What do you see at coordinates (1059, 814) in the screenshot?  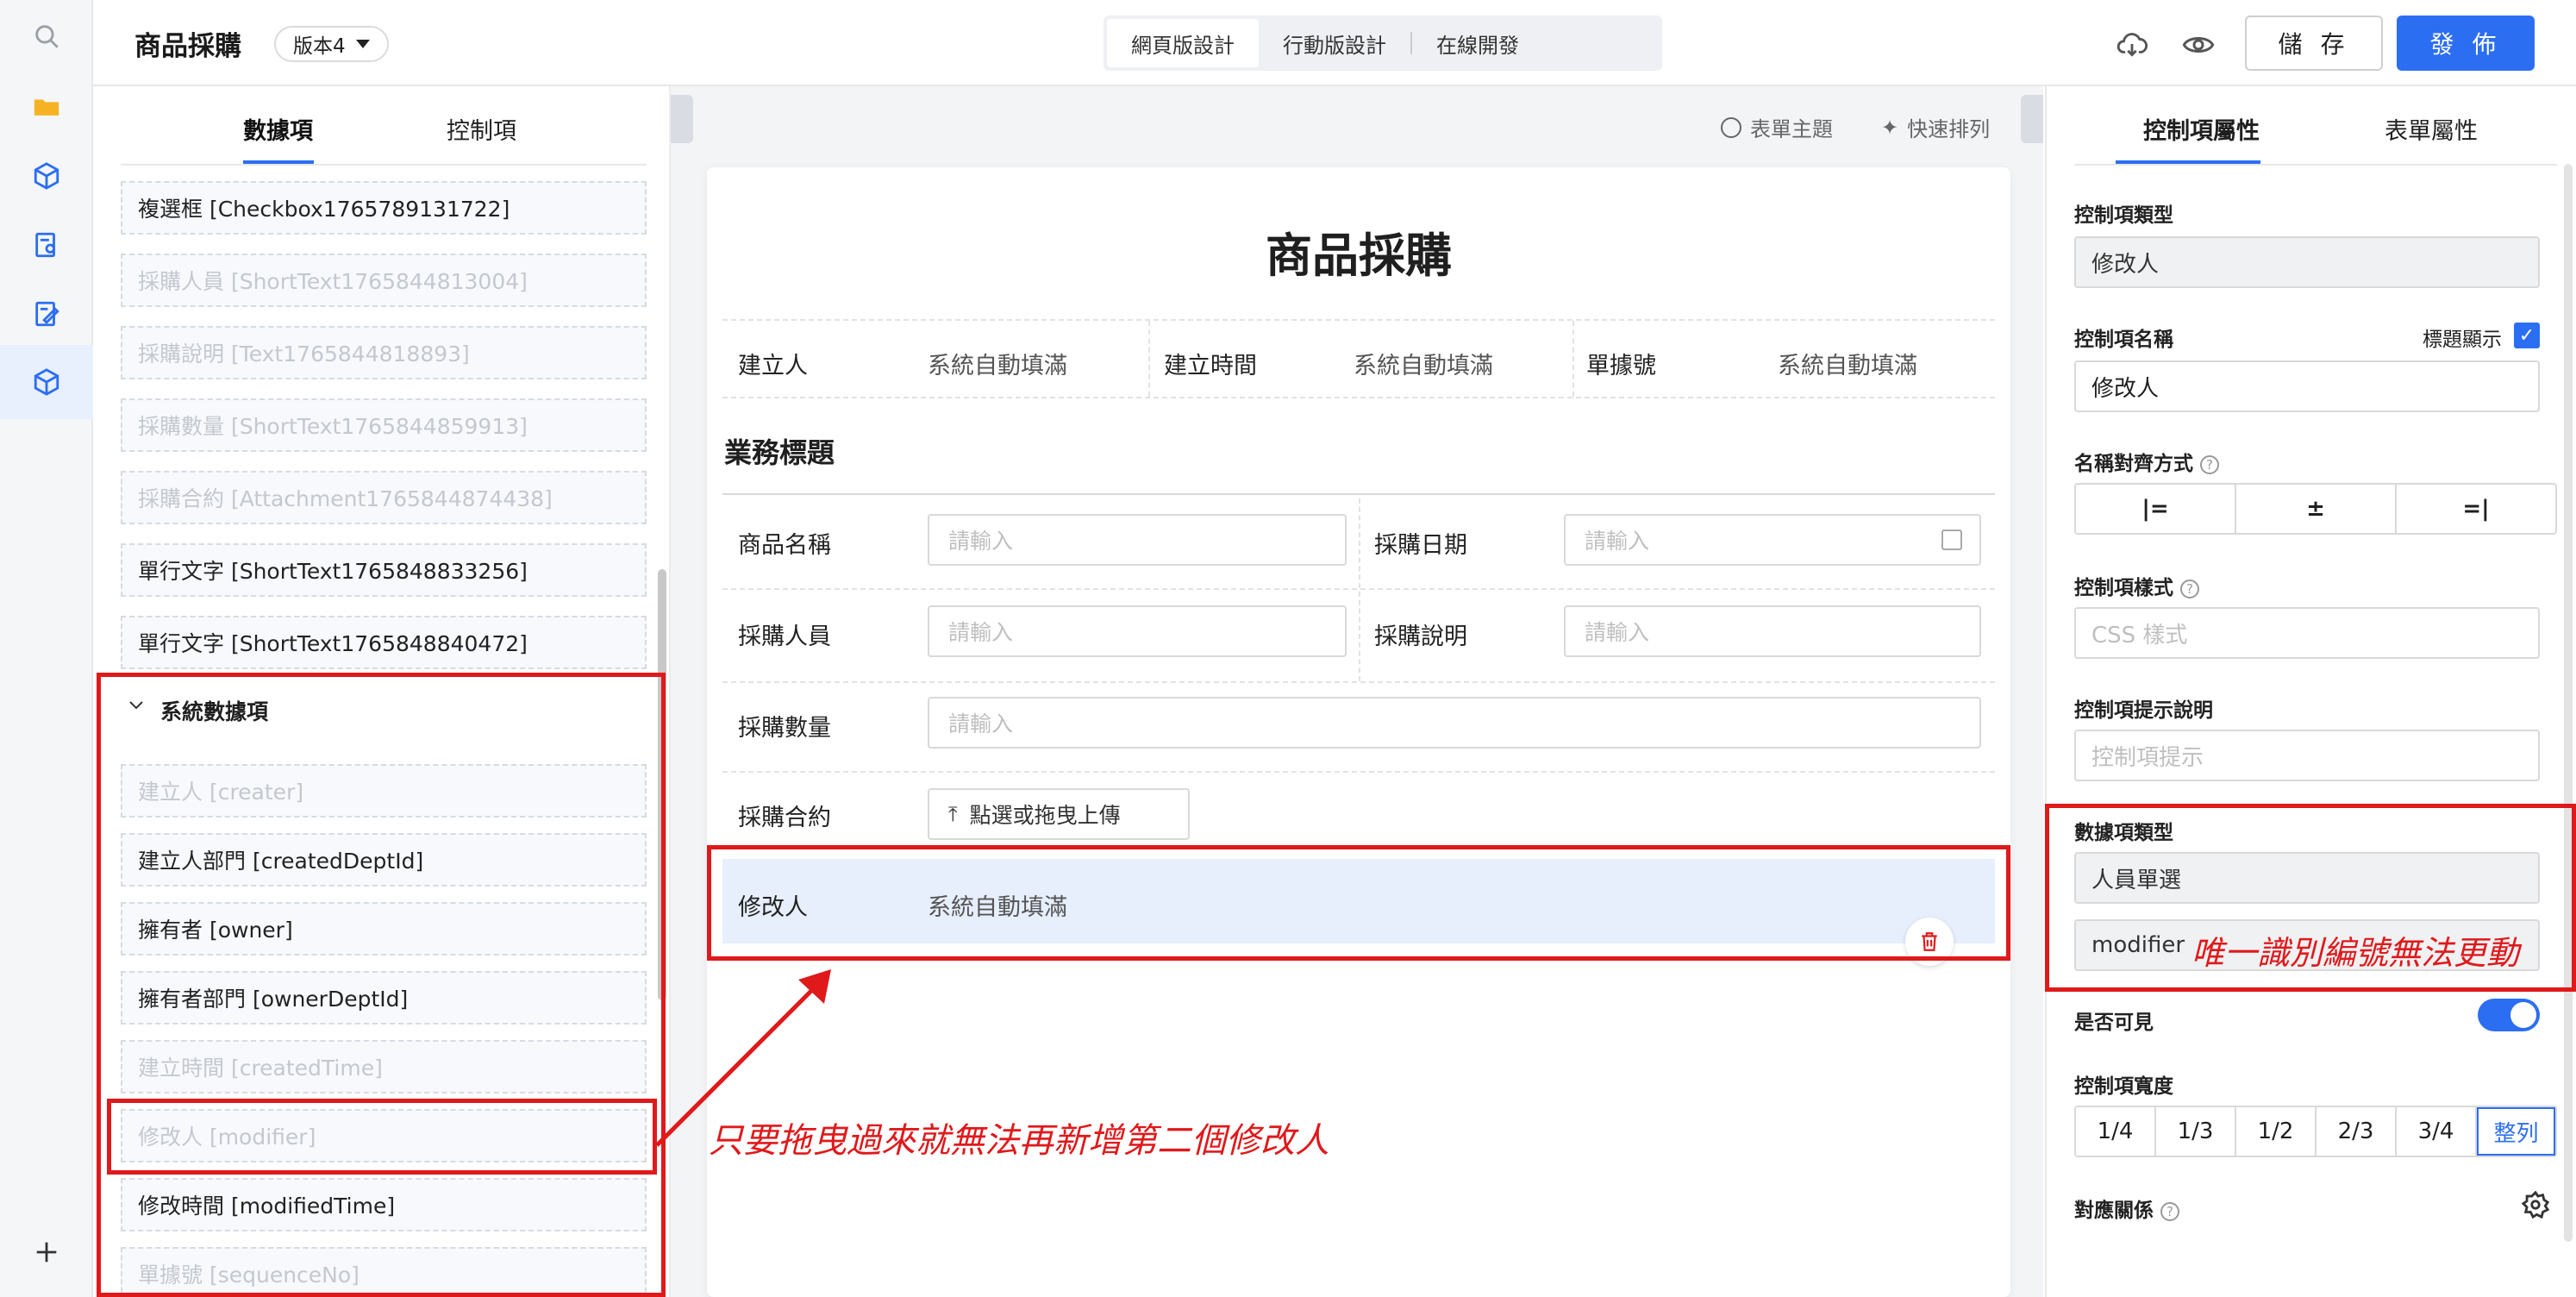 I see `upload-button: ⤒ 點選或拖曳上傳` at bounding box center [1059, 814].